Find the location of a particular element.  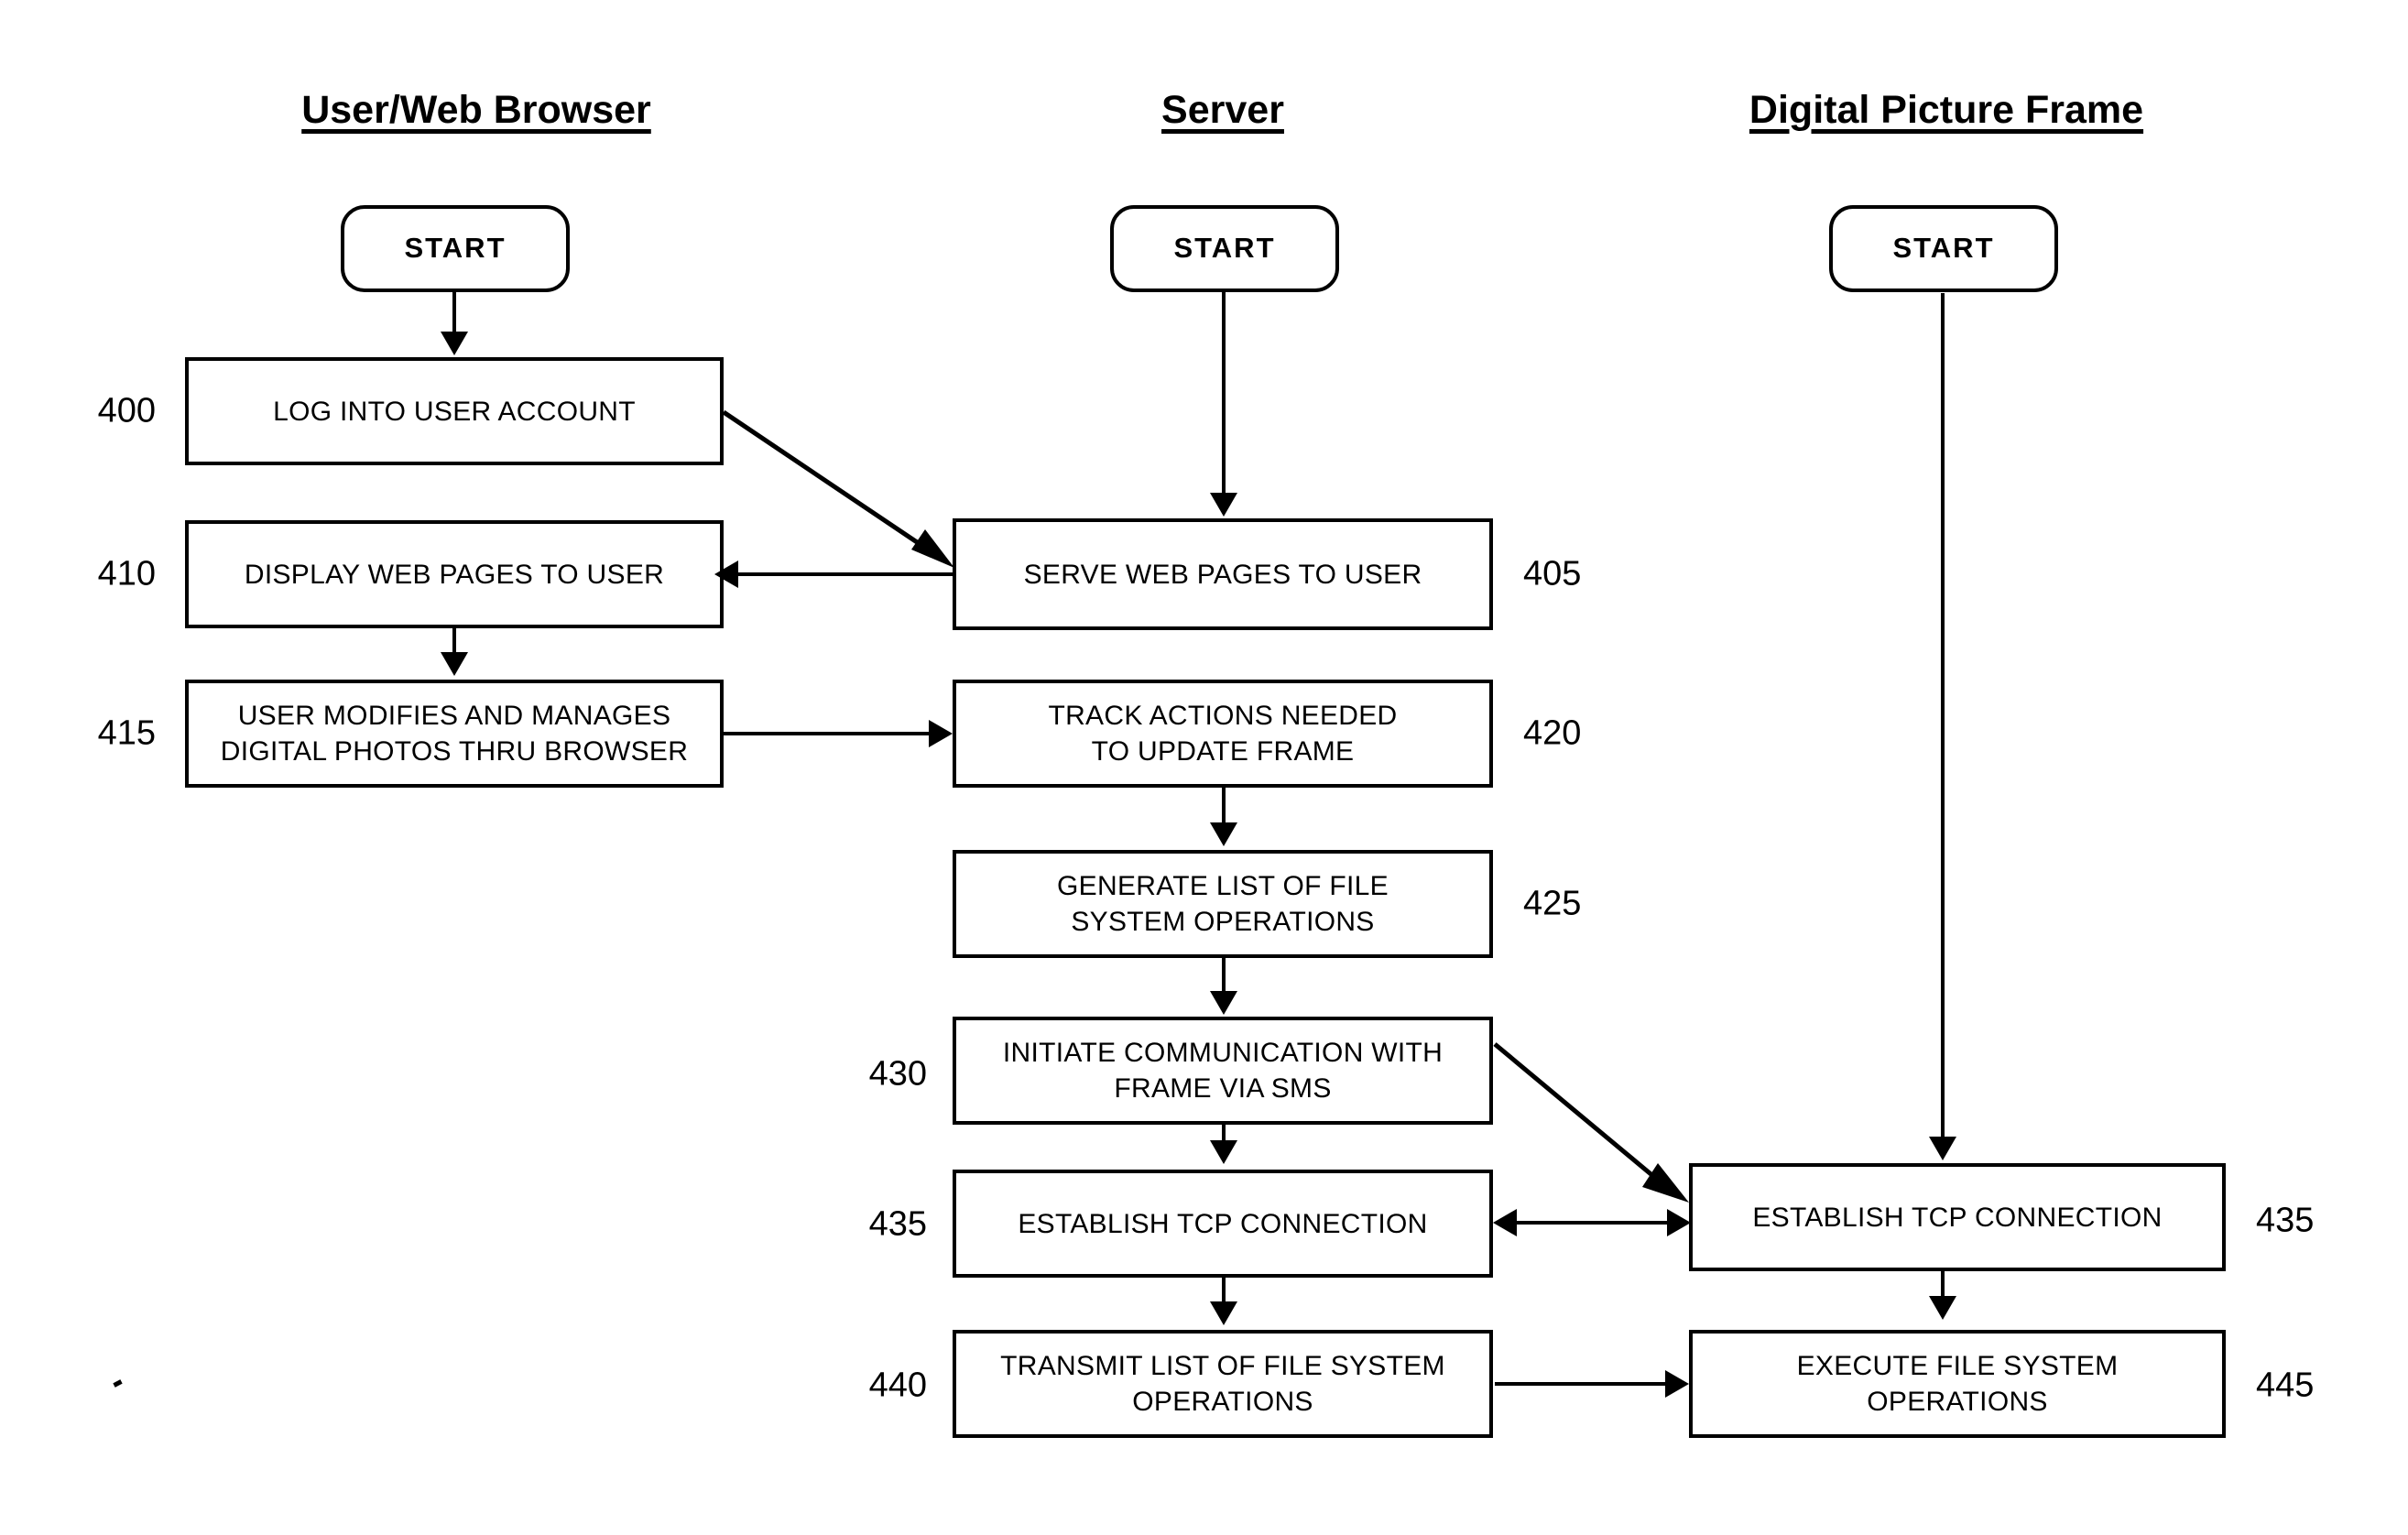

process-node-420-line2: TO UPDATE FRAME is located at coordinates (1223, 751).